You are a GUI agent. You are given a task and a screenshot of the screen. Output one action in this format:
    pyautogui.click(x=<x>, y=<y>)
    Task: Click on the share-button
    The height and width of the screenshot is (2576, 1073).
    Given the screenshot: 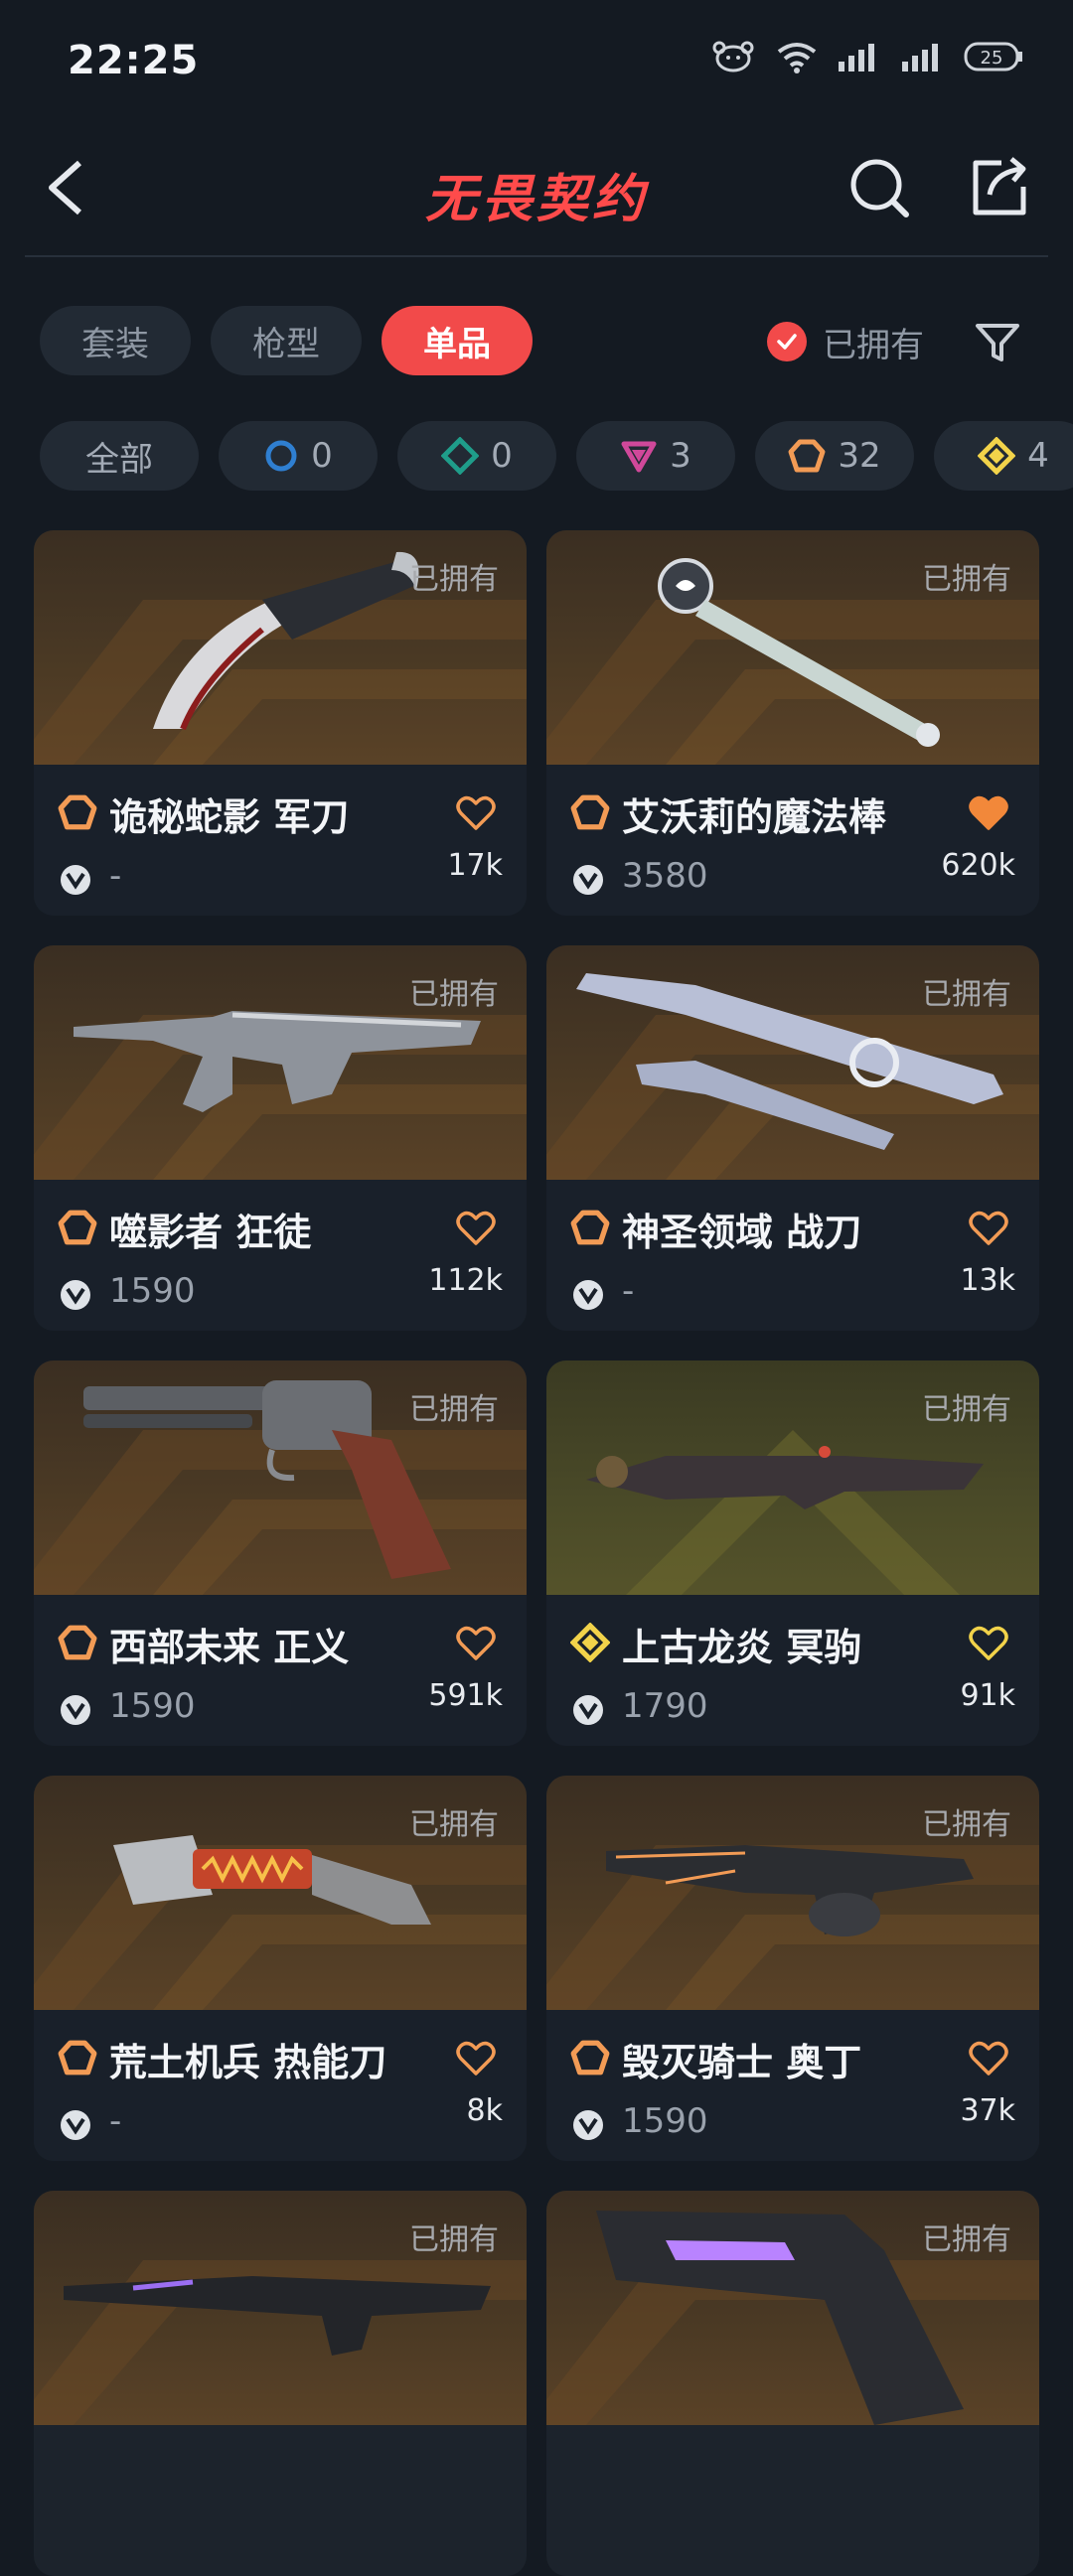 What is the action you would take?
    pyautogui.click(x=998, y=187)
    